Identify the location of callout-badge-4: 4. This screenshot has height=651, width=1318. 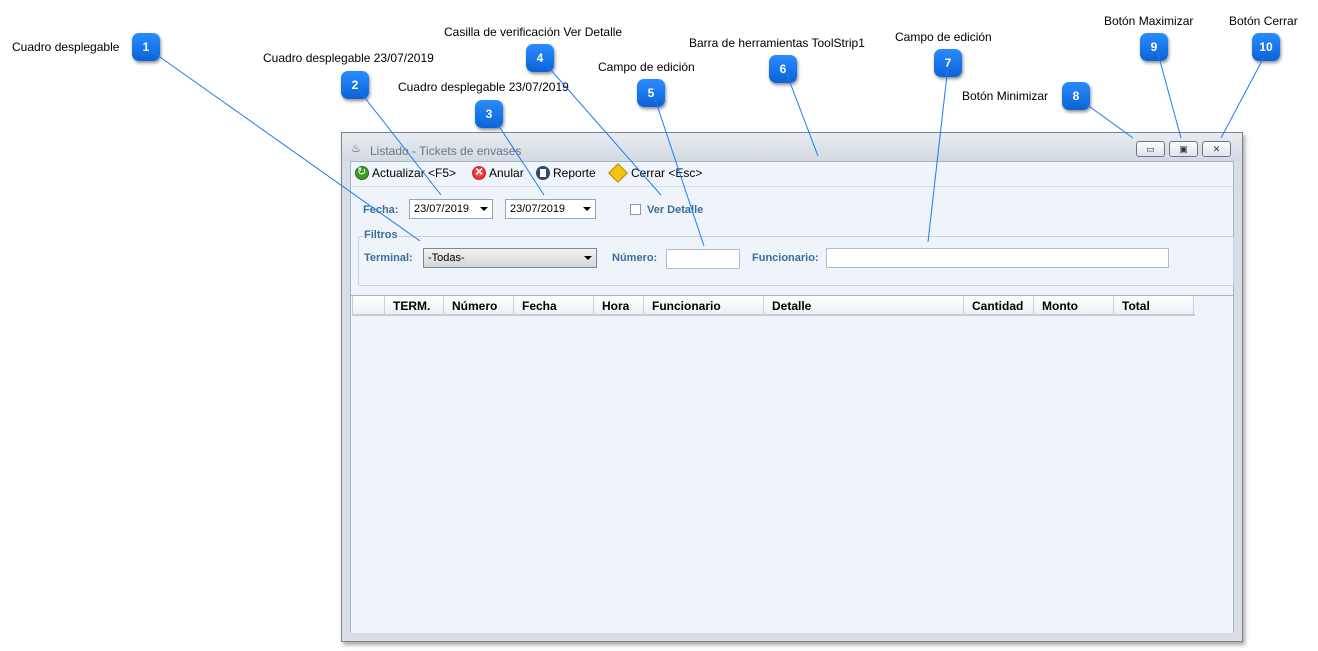
(540, 58).